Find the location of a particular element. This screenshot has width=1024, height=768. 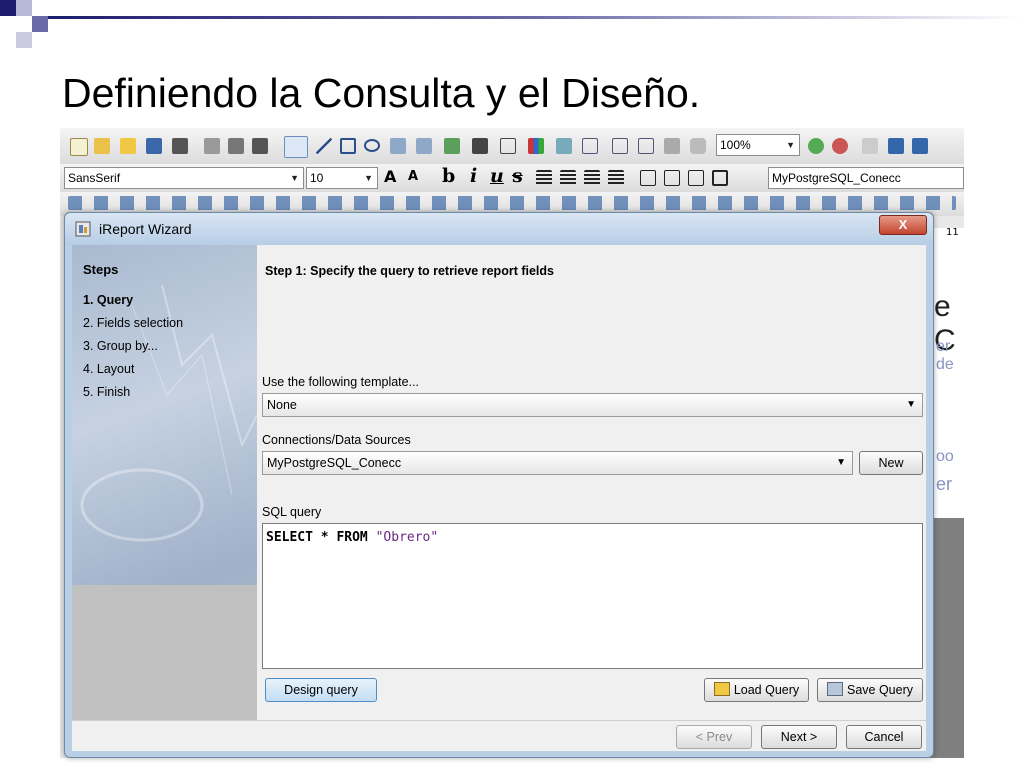

ireport-icon is located at coordinates (83, 229).